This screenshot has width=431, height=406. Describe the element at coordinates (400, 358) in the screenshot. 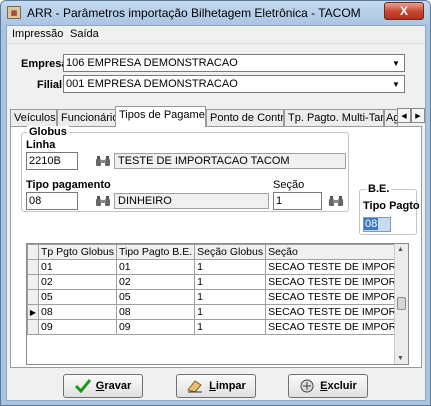

I see `scroll-down-icon: ▼` at that location.